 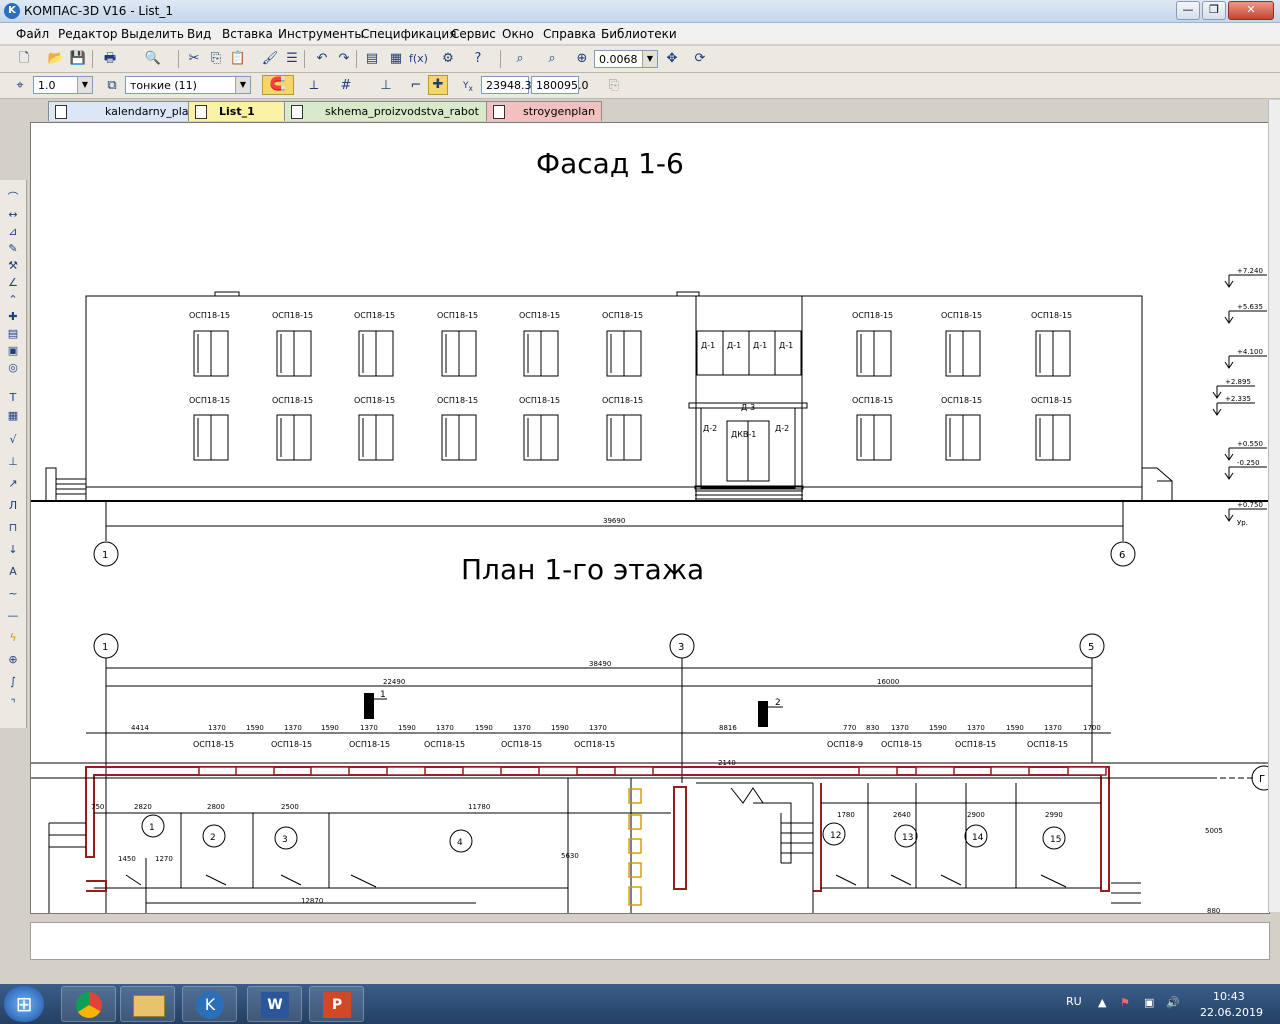 What do you see at coordinates (153, 59) in the screenshot?
I see `print-preview-icon: 🔍` at bounding box center [153, 59].